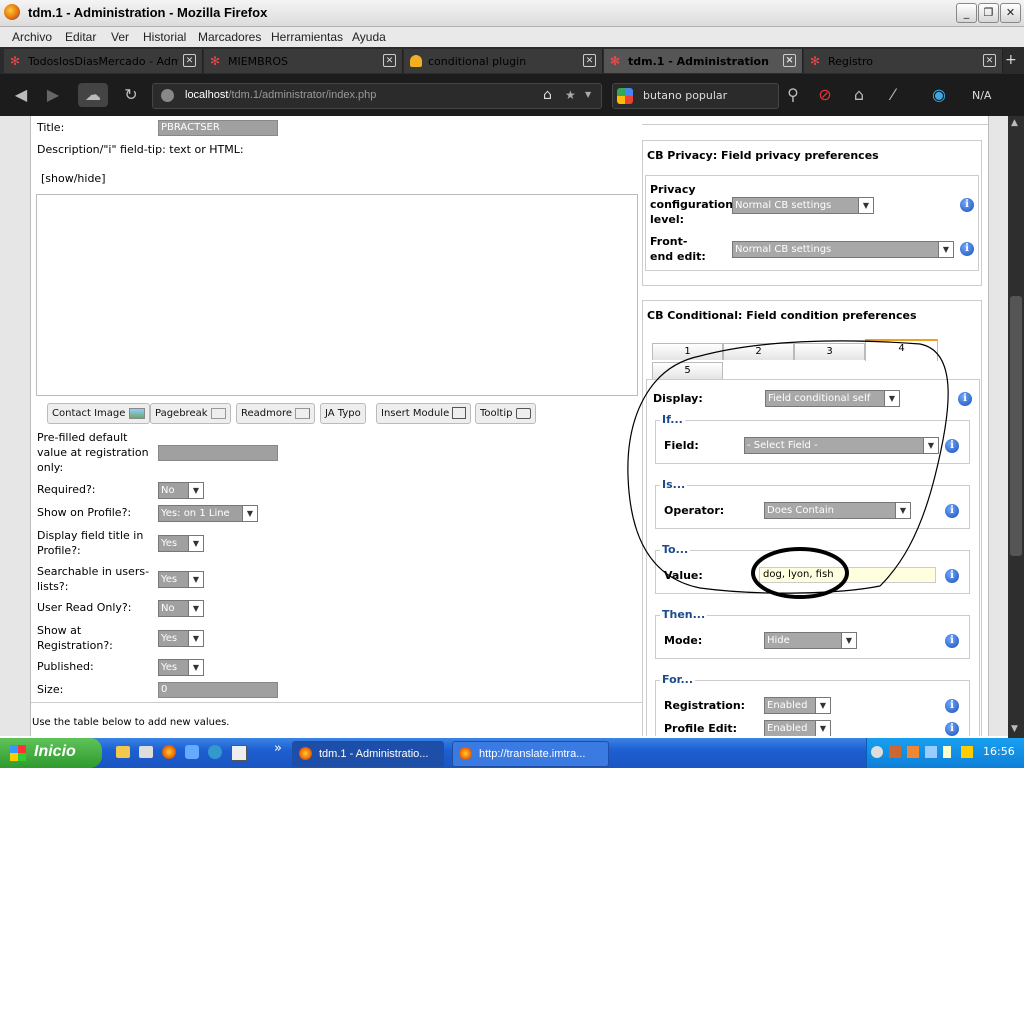  I want to click on na-label: N/A, so click(981, 95).